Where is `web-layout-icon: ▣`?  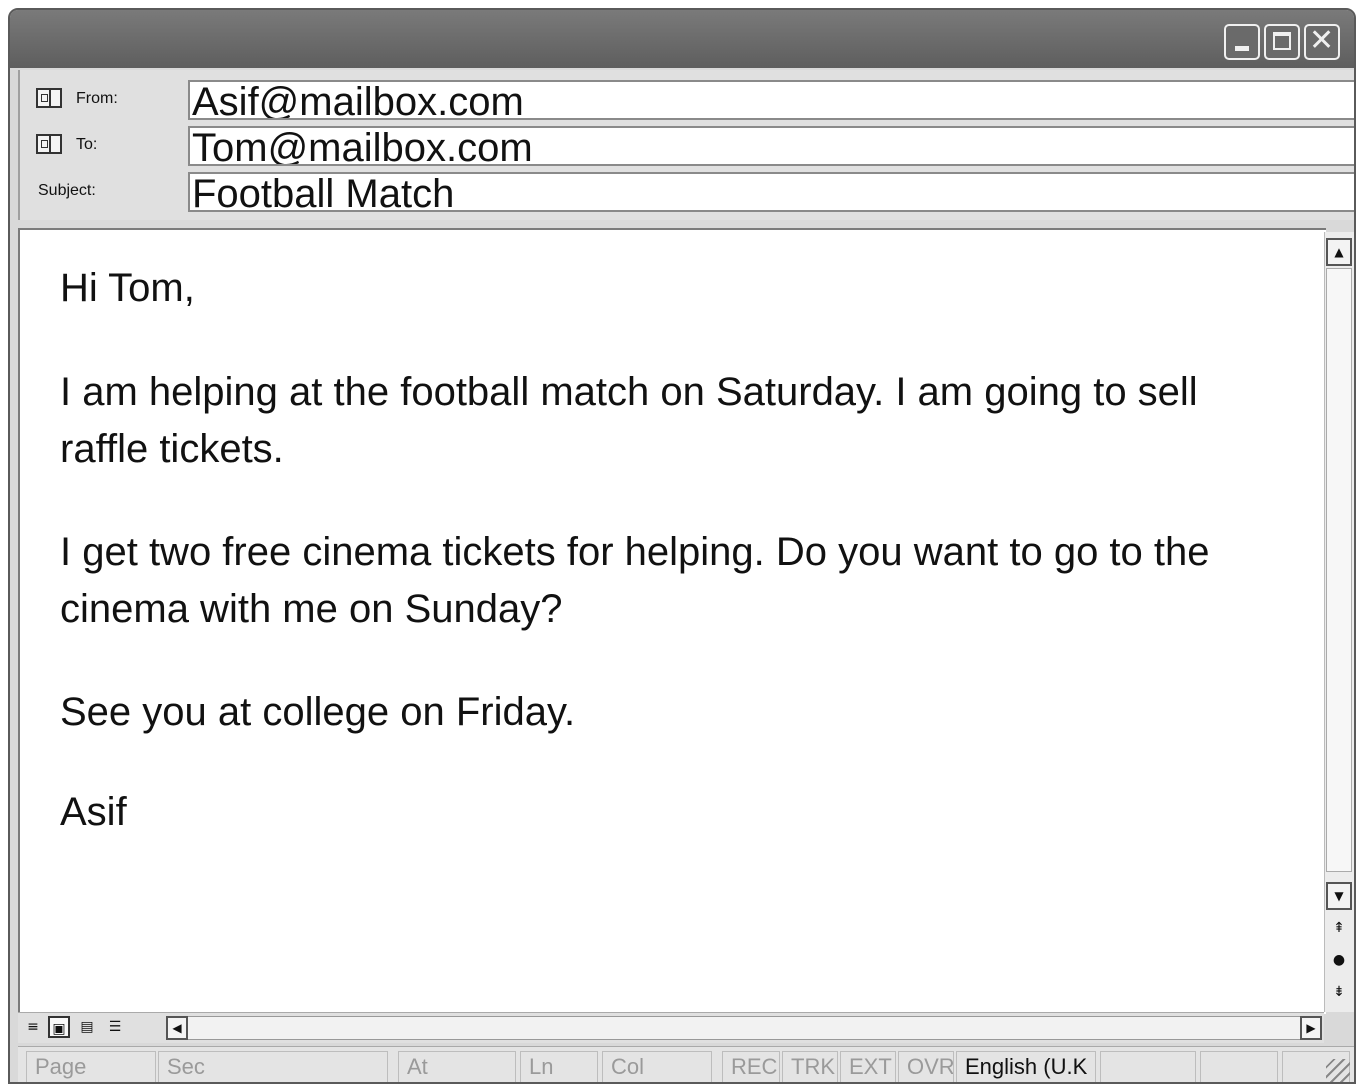
web-layout-icon: ▣ is located at coordinates (59, 1029).